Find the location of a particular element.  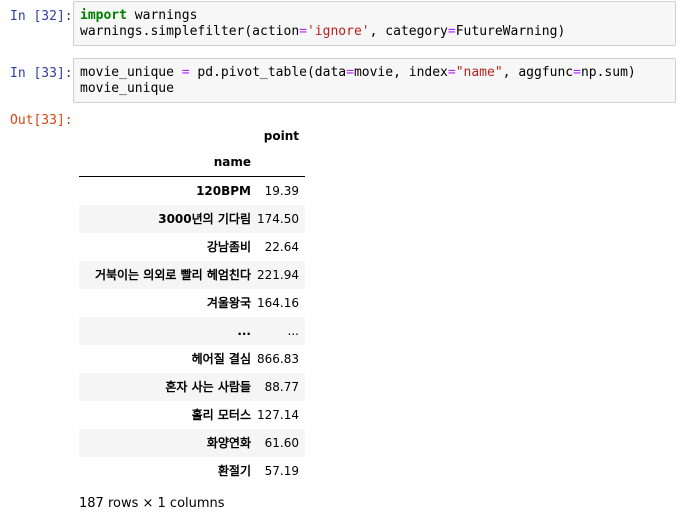

input-prompt: In [32]: is located at coordinates (41, 16).